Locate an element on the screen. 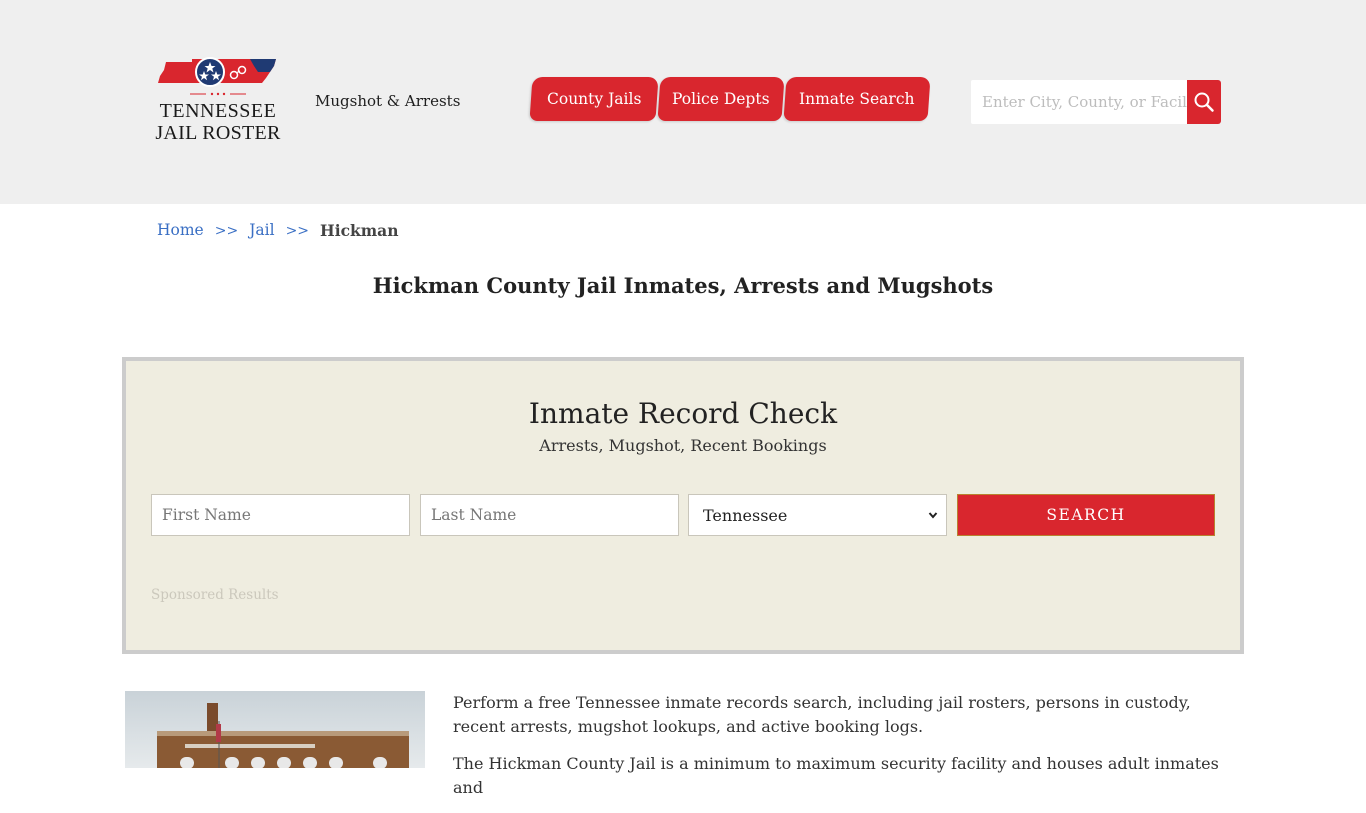  logo-text: TENNESSEE JAIL ROSTER is located at coordinates (218, 122).